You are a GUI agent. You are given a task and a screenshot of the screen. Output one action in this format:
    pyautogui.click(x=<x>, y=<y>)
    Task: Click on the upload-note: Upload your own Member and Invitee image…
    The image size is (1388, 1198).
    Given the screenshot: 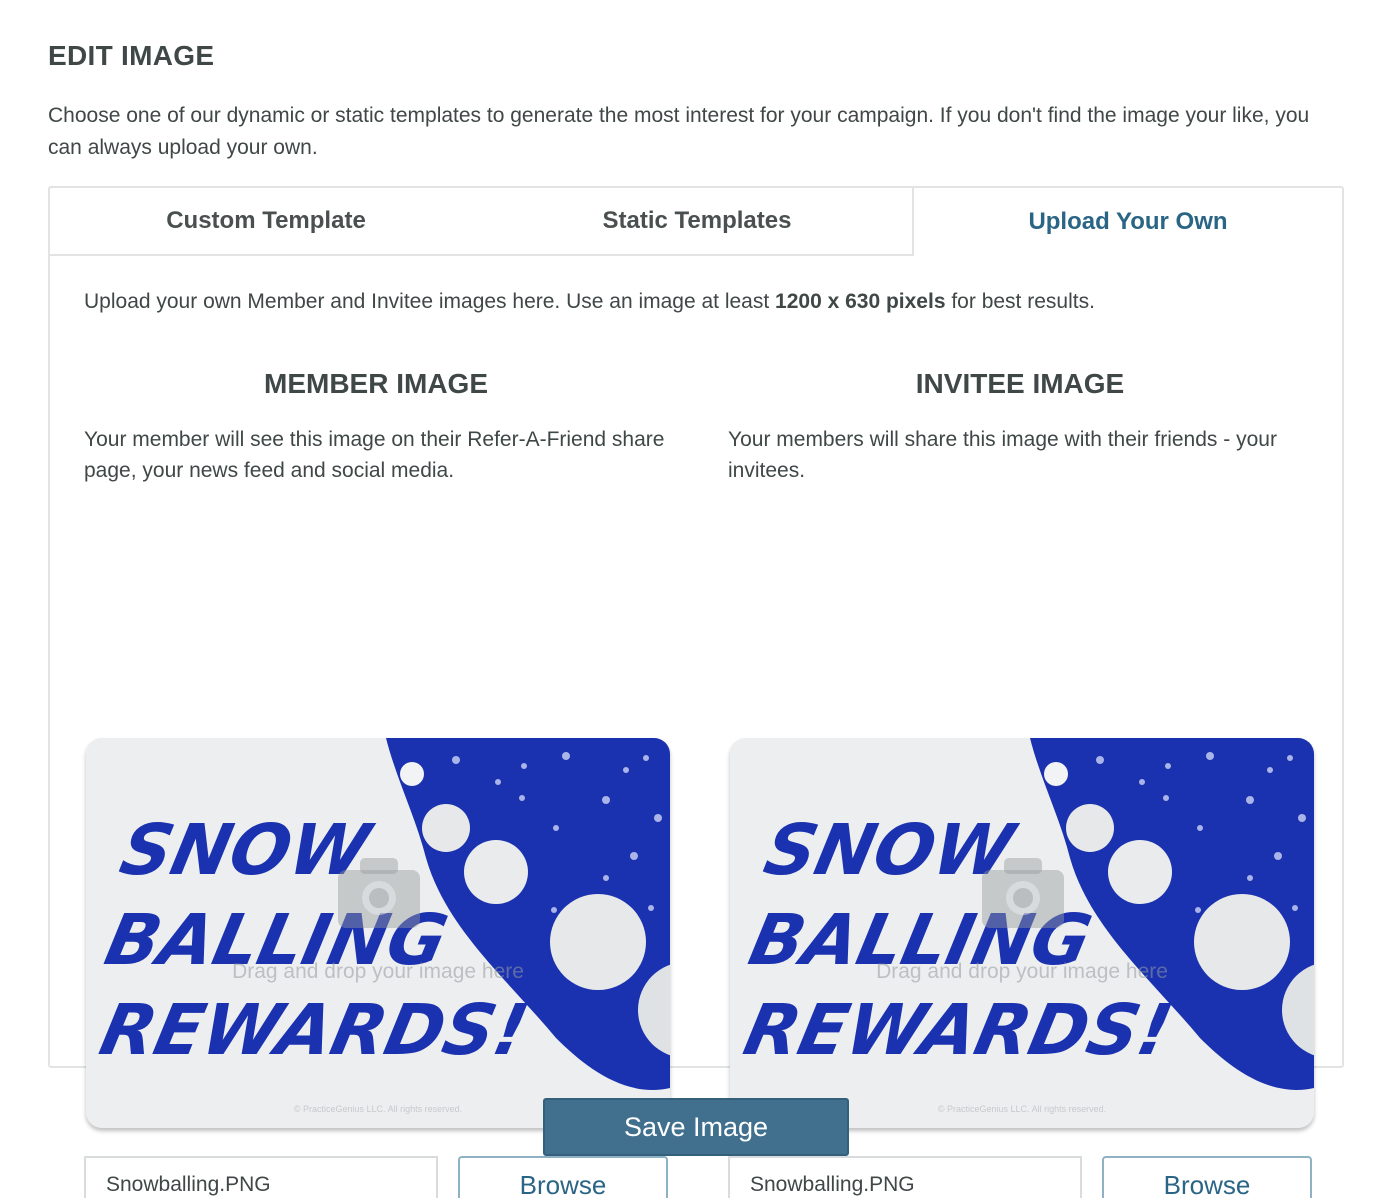 What is the action you would take?
    pyautogui.click(x=589, y=302)
    